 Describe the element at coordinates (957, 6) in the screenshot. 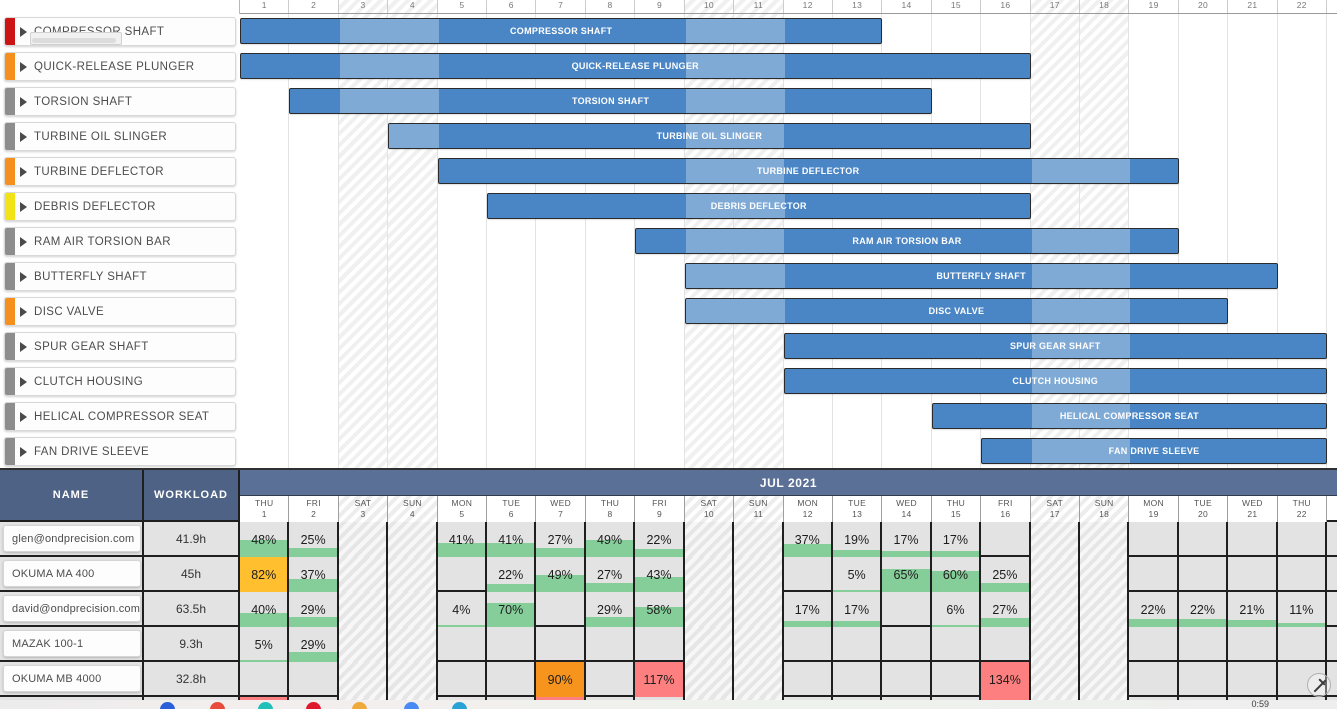

I see `gantt-date-cell: THU15` at that location.